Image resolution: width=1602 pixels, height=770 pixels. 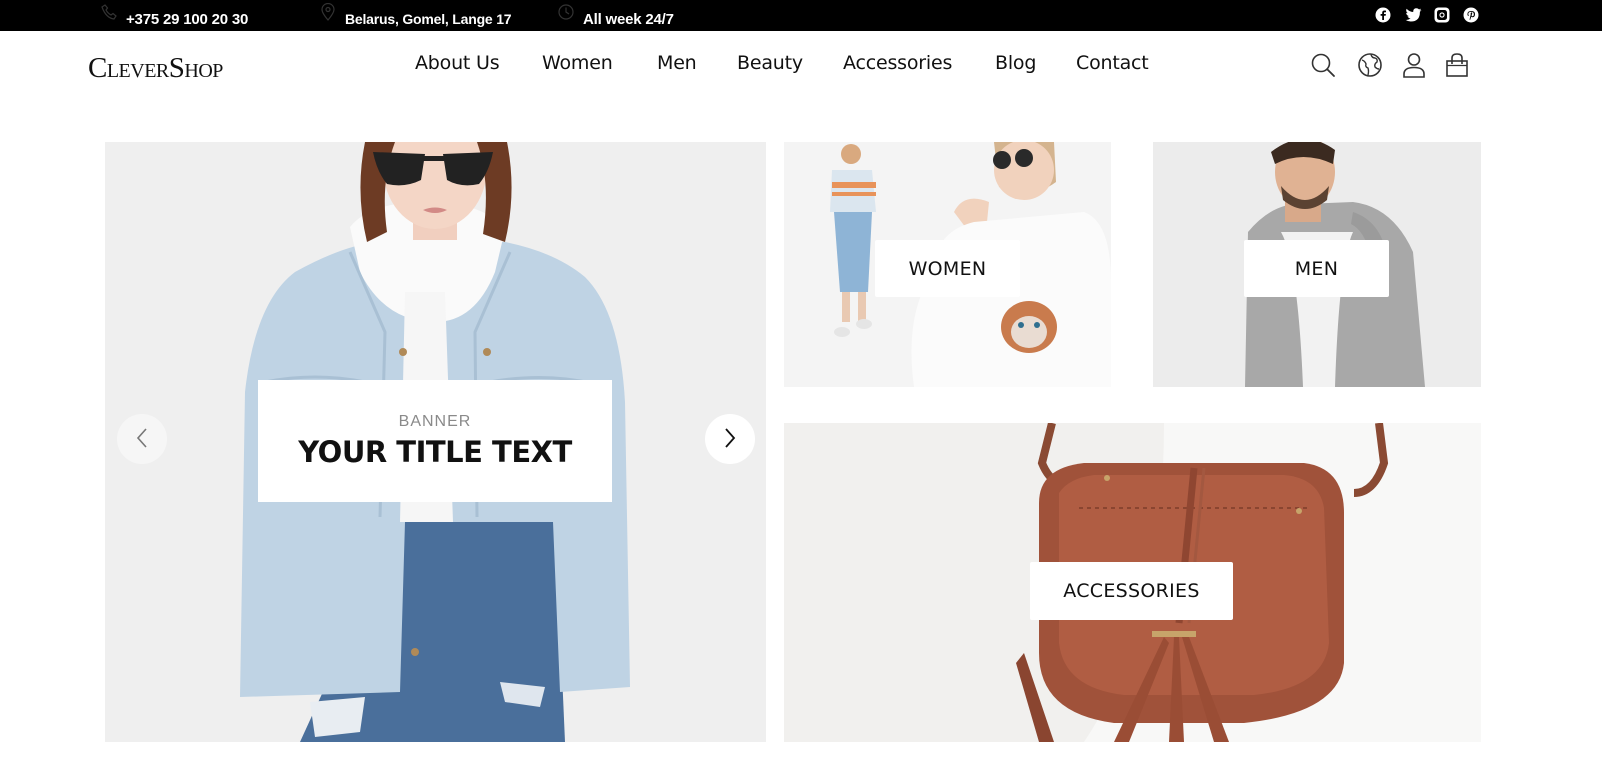 What do you see at coordinates (577, 63) in the screenshot?
I see `nav-item-women: Women` at bounding box center [577, 63].